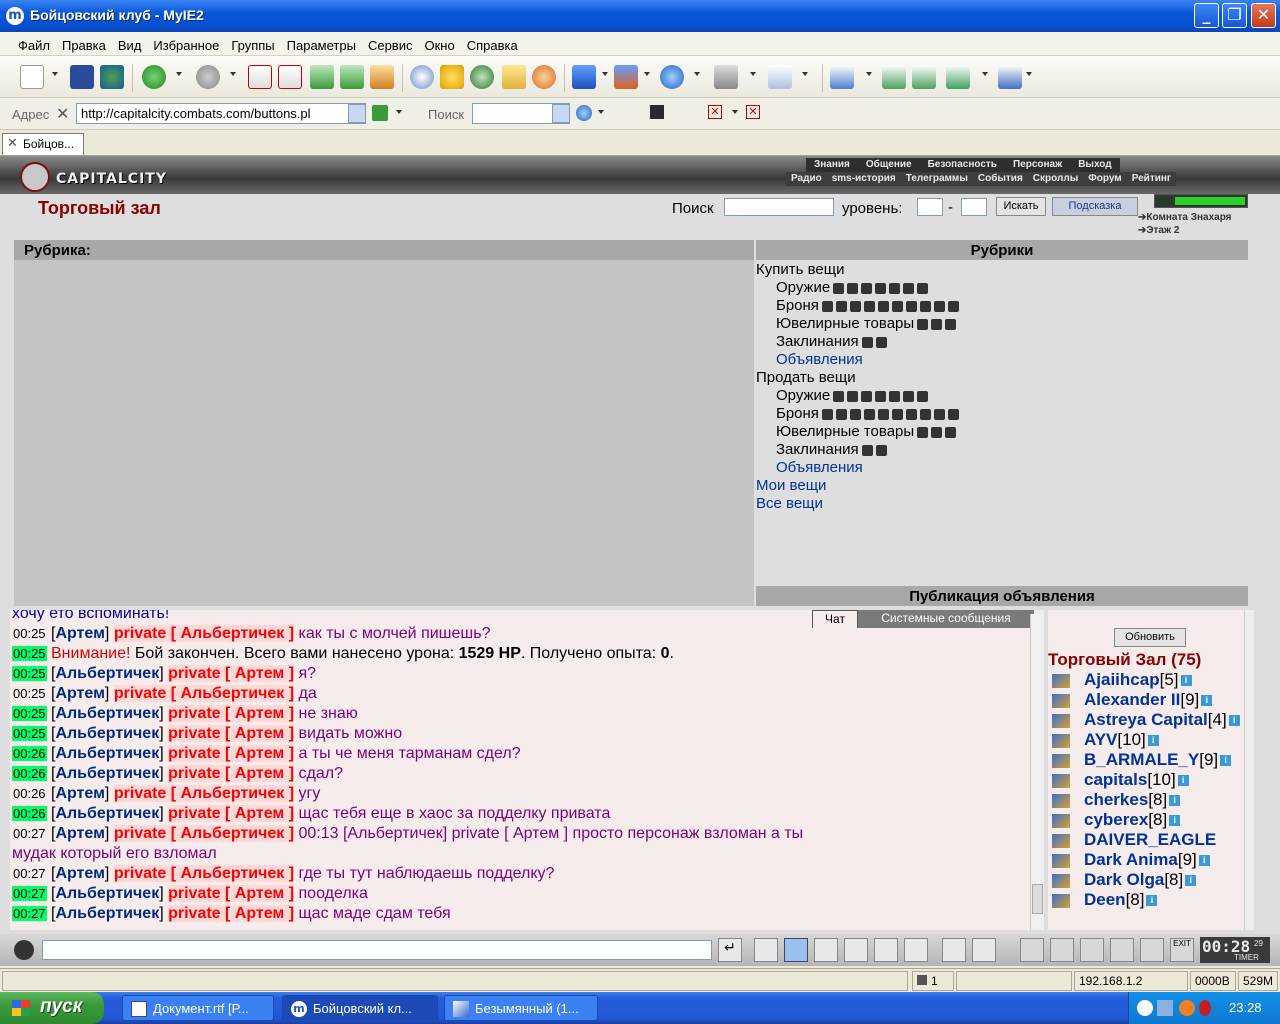  What do you see at coordinates (422, 77) in the screenshot?
I see `search-icon` at bounding box center [422, 77].